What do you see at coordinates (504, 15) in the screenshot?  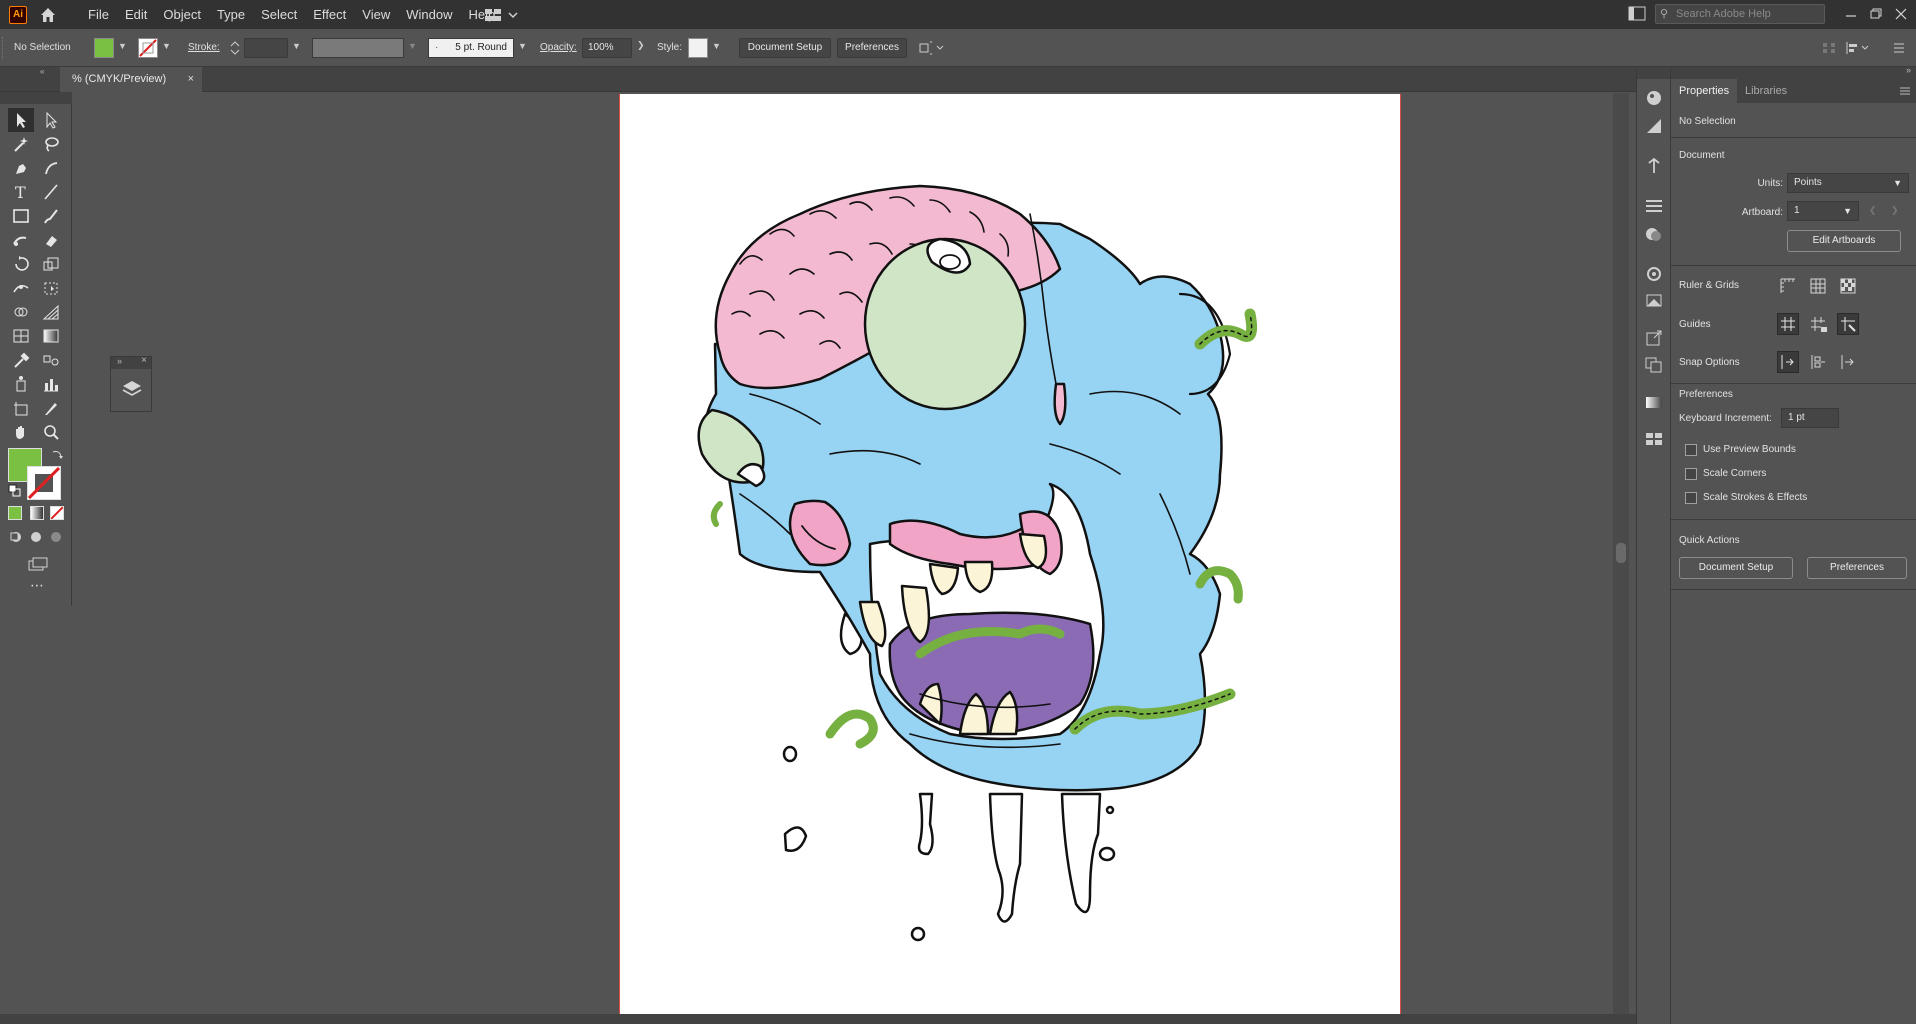 I see `workspace-switcher-icon` at bounding box center [504, 15].